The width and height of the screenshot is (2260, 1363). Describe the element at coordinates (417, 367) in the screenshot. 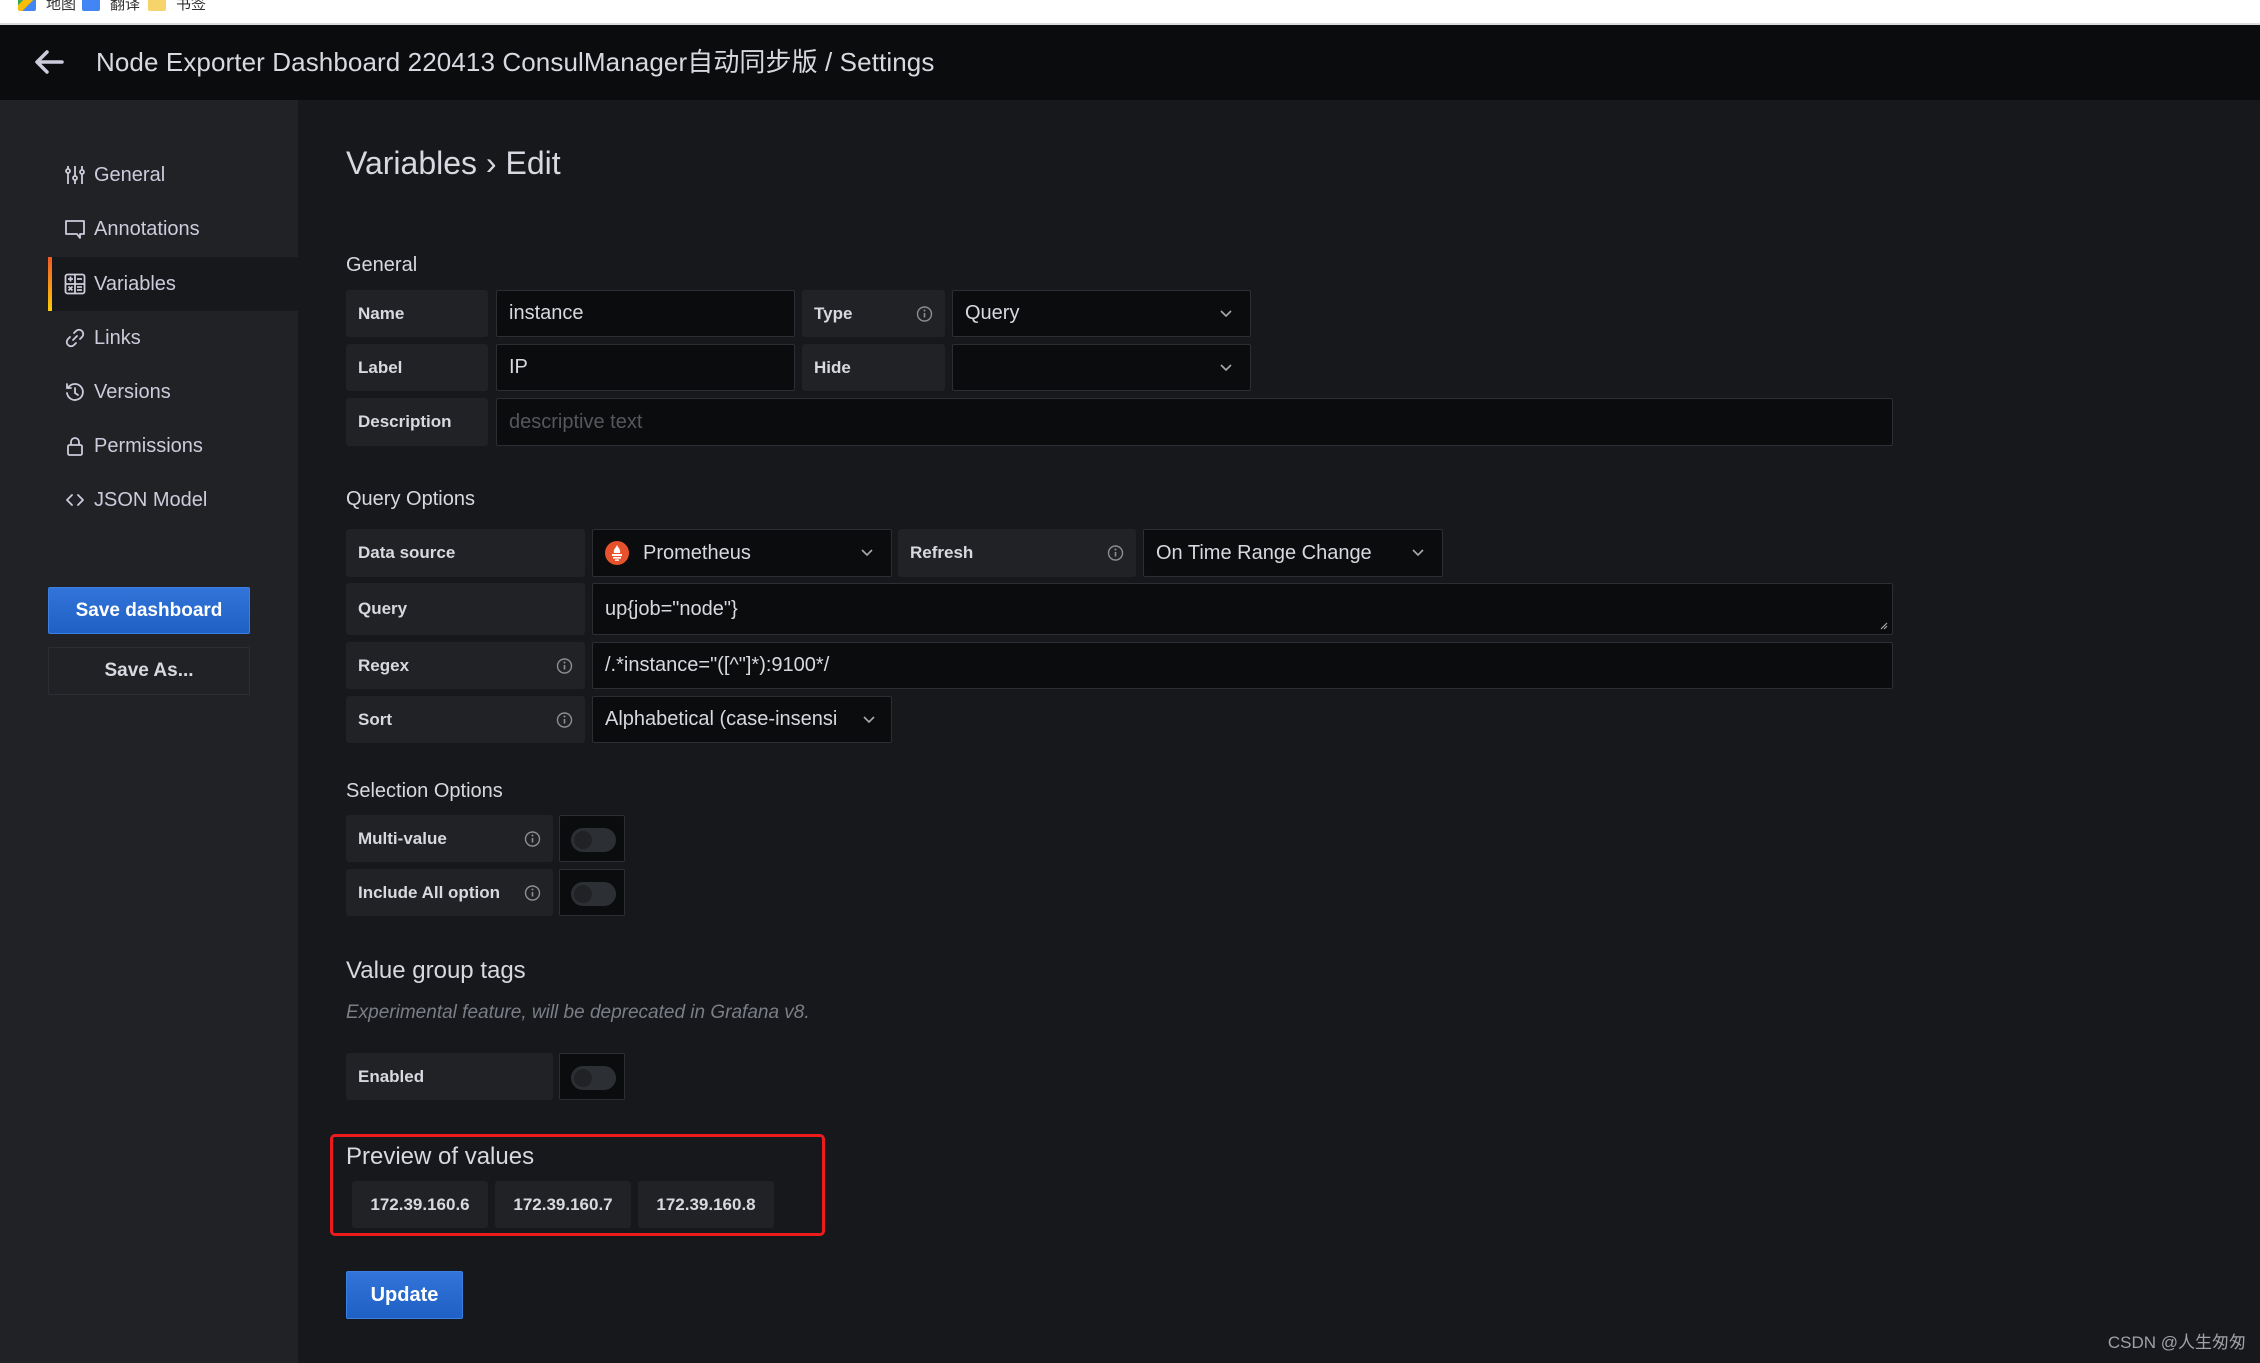

I see `label-label: Label` at that location.